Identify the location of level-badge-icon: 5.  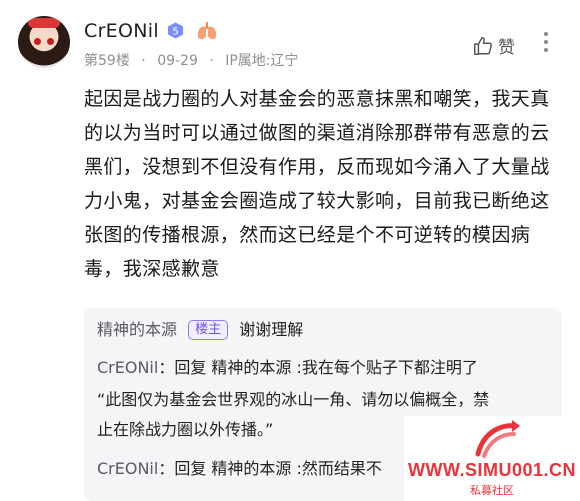
(175, 30).